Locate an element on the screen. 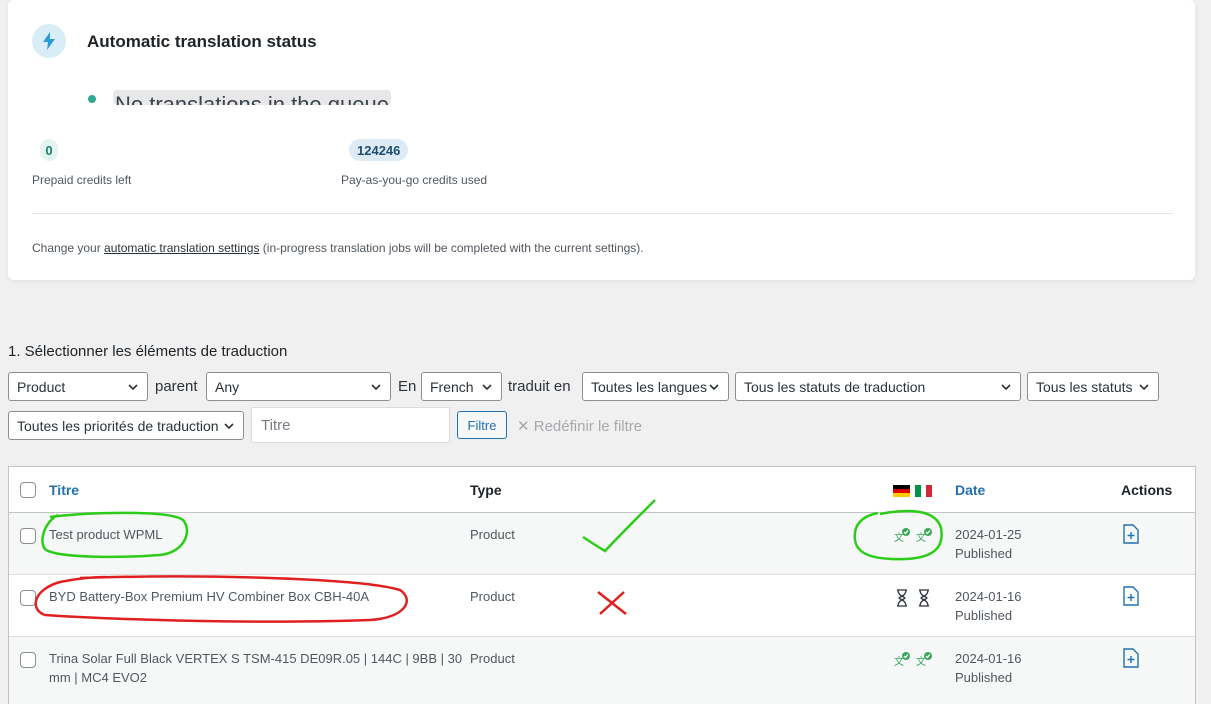 Image resolution: width=1211 pixels, height=704 pixels. row-title: Test product WPML is located at coordinates (105, 534).